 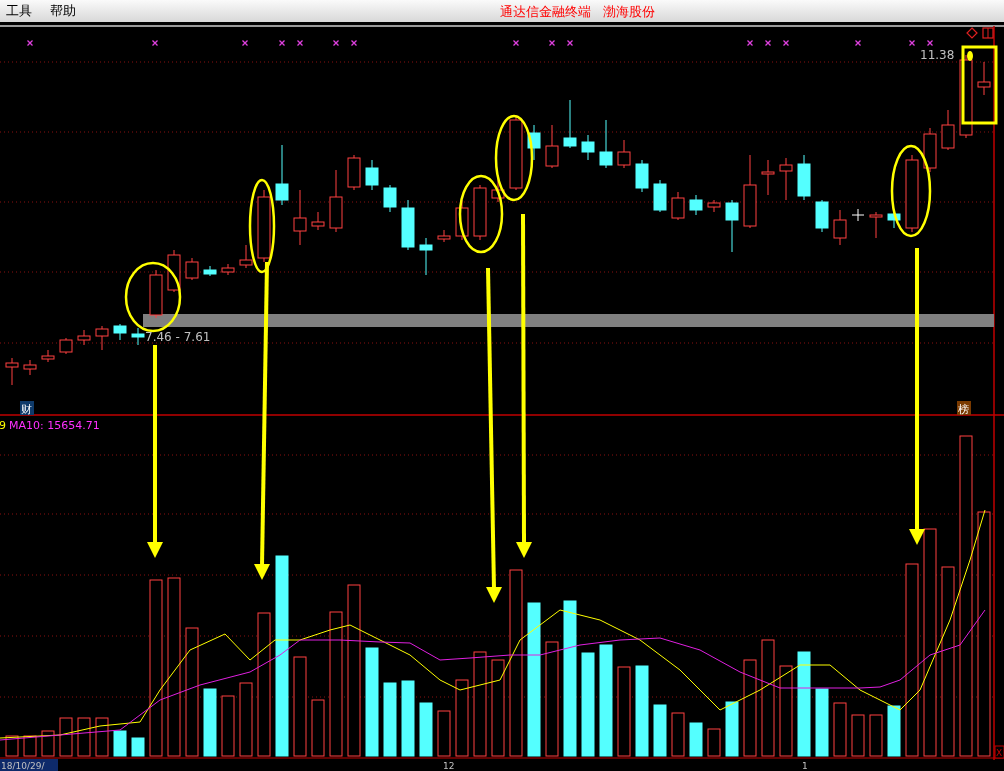 I want to click on ma10-label: MA10: 15654.71, so click(x=54, y=425).